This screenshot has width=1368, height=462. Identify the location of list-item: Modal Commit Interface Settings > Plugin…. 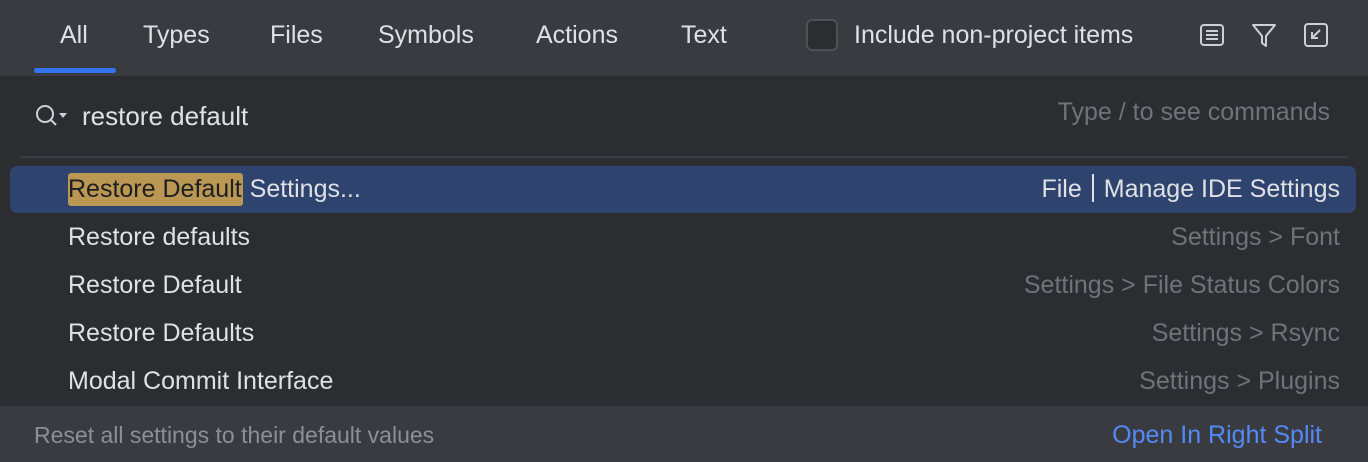
(683, 381).